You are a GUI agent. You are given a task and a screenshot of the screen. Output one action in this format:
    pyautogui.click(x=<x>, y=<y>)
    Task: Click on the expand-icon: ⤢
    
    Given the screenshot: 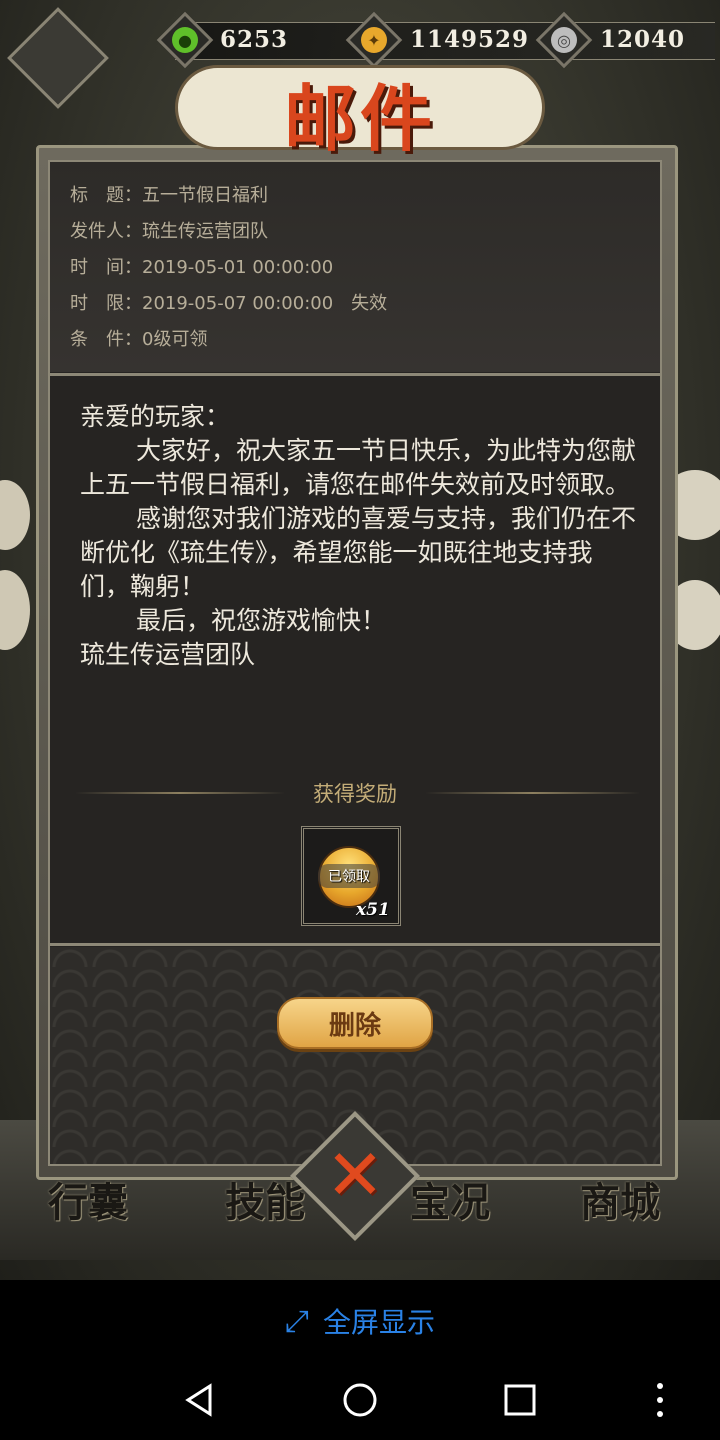 What is the action you would take?
    pyautogui.click(x=296, y=1321)
    